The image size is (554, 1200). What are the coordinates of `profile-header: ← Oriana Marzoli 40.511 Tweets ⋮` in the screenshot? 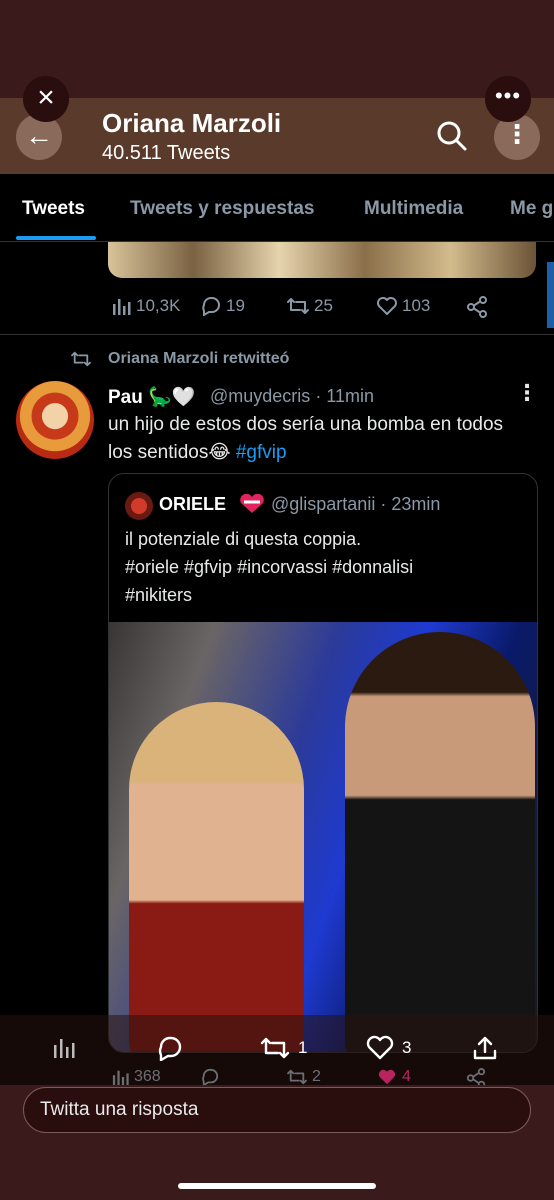 It's located at (277, 136).